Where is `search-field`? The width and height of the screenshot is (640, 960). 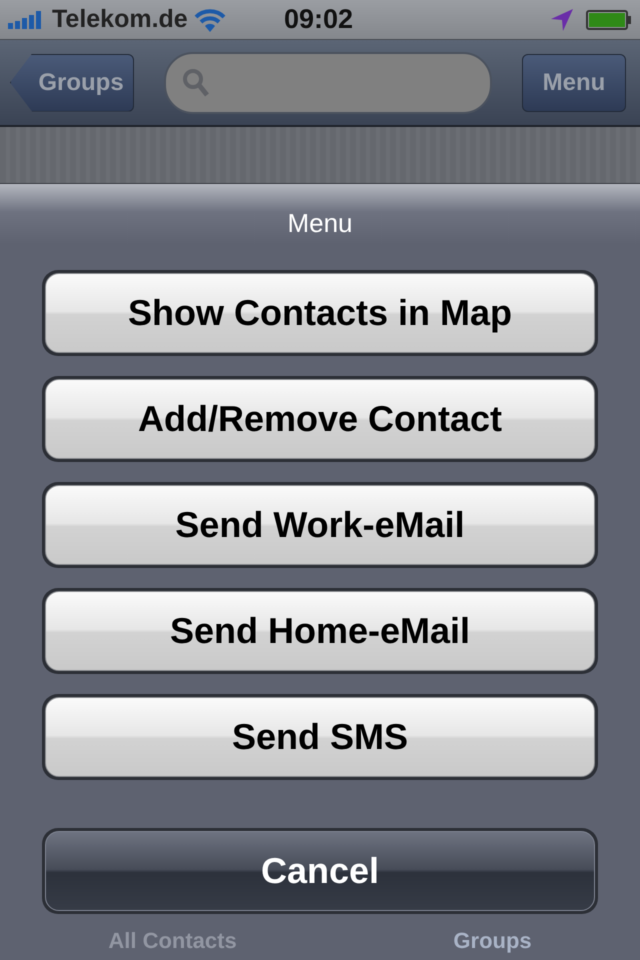
search-field is located at coordinates (328, 83).